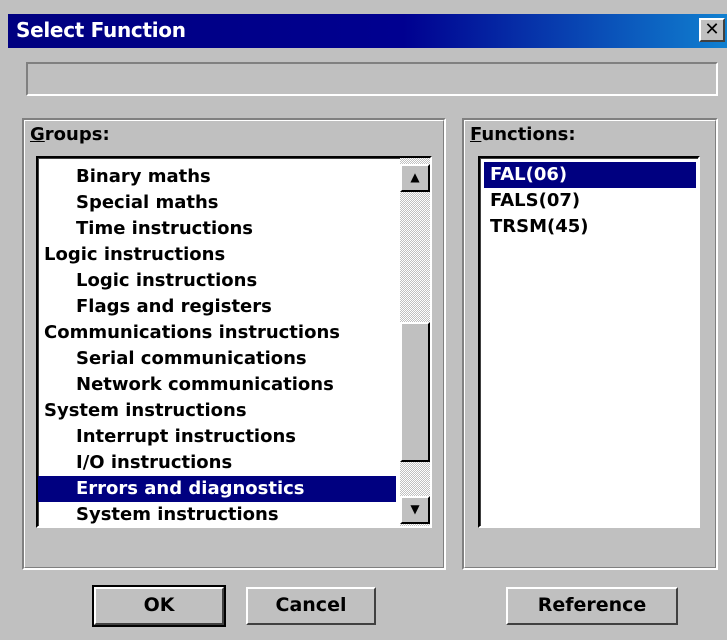 Image resolution: width=727 pixels, height=640 pixels. I want to click on functions-label-accelerator: F, so click(476, 134).